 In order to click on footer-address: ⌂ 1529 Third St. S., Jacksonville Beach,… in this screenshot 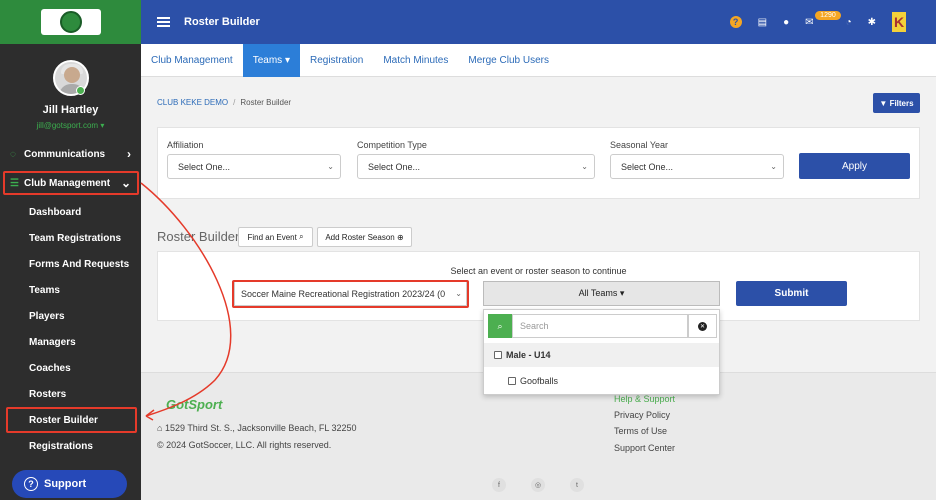, I will do `click(257, 428)`.